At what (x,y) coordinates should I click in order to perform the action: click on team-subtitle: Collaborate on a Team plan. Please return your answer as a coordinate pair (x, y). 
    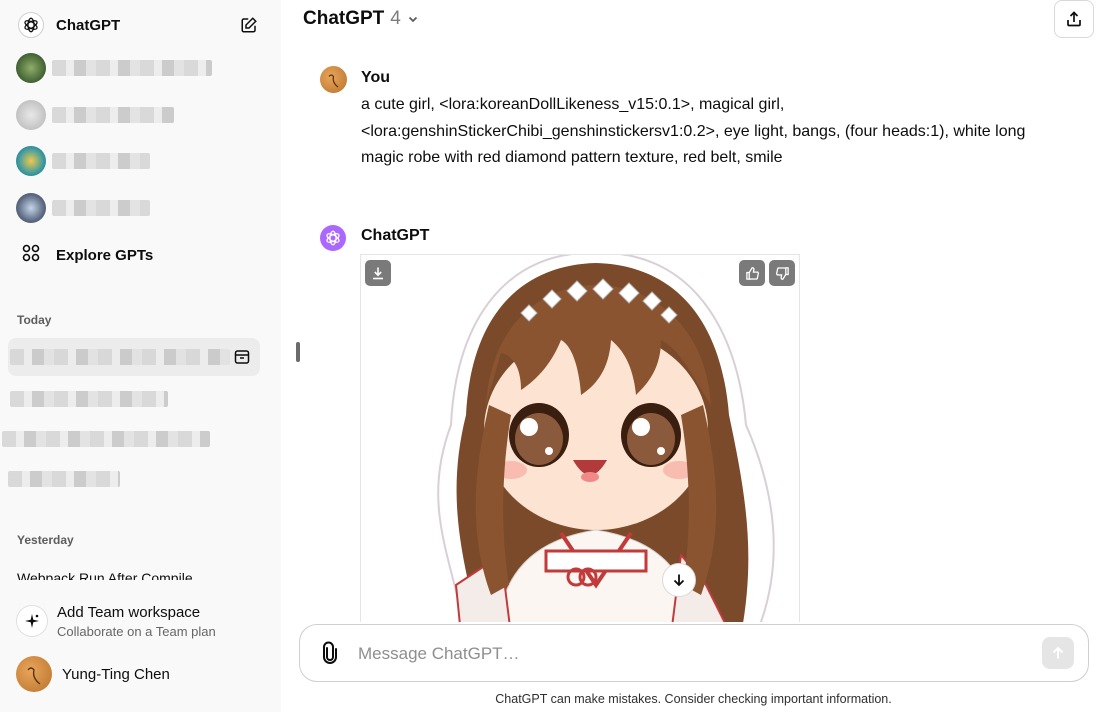
    Looking at the image, I should click on (136, 631).